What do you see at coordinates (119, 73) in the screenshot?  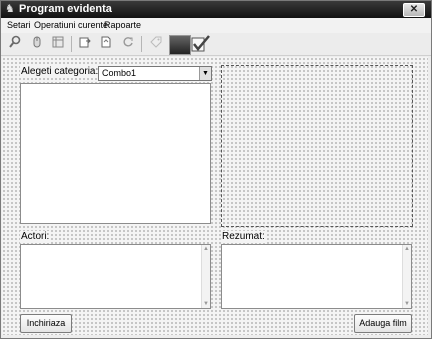 I see `combo-value: Combo1` at bounding box center [119, 73].